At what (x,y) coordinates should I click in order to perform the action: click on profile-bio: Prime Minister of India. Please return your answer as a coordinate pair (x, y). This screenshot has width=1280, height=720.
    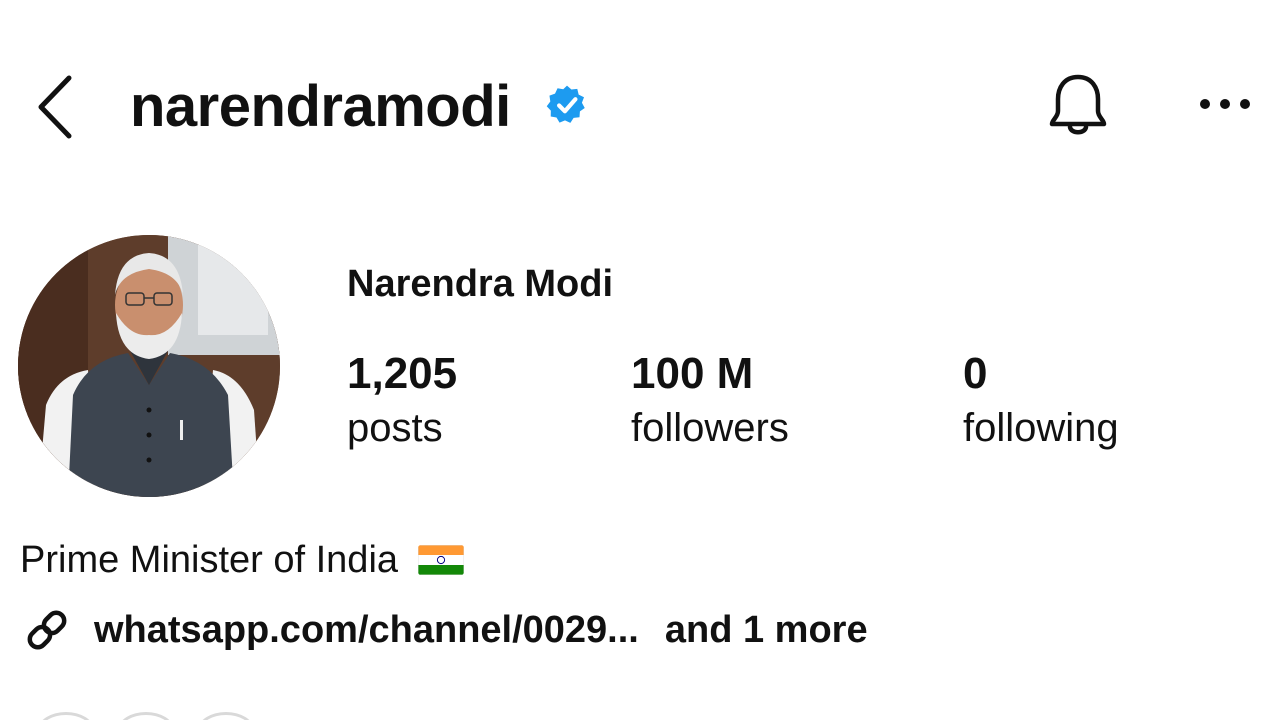
    Looking at the image, I should click on (242, 560).